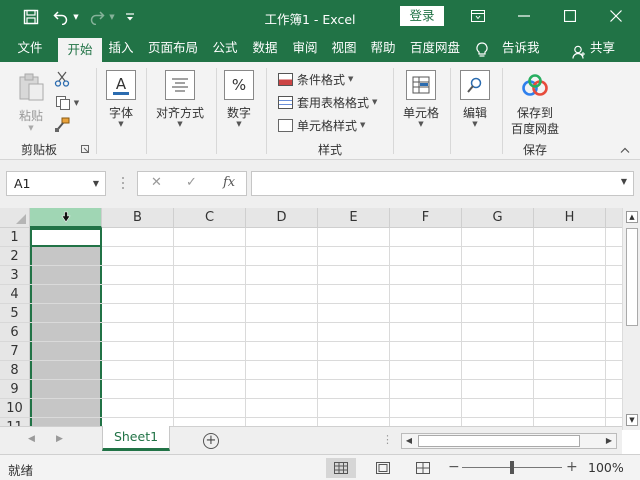 The image size is (640, 480). Describe the element at coordinates (535, 128) in the screenshot. I see `save-to-netdisk-line2: 百度网盘` at that location.